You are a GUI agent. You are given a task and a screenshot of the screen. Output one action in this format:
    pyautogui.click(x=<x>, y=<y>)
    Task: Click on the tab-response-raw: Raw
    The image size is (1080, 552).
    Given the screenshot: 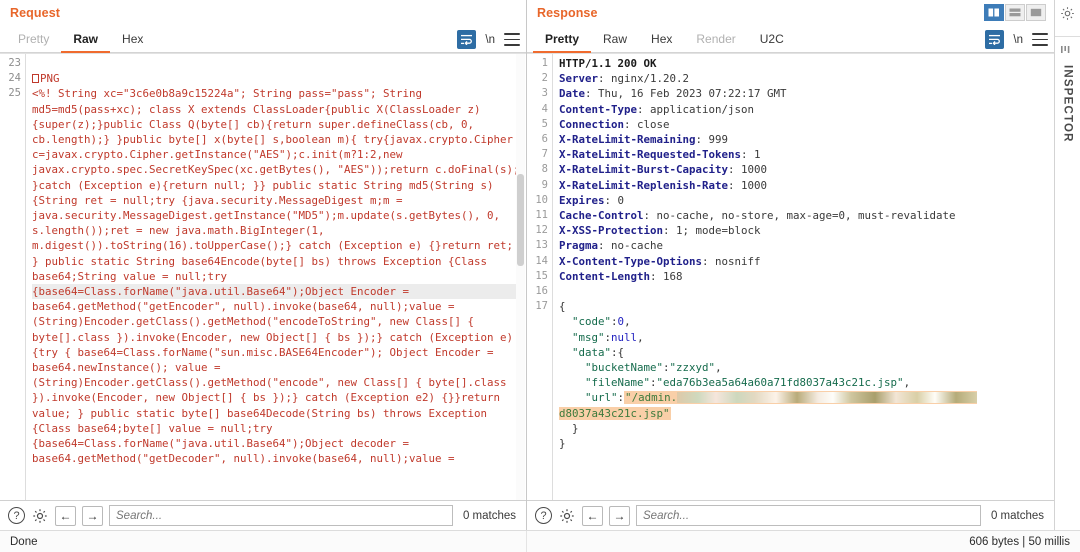 What is the action you would take?
    pyautogui.click(x=615, y=39)
    